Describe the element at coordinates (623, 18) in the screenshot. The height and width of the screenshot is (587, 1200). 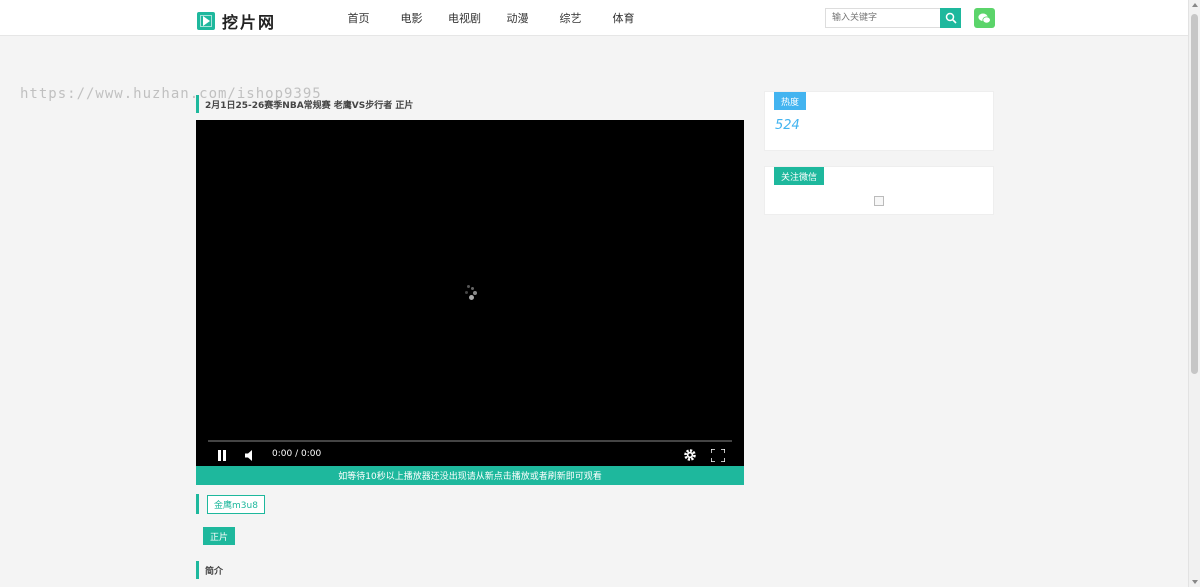
I see `nav-item-sports: 体育` at that location.